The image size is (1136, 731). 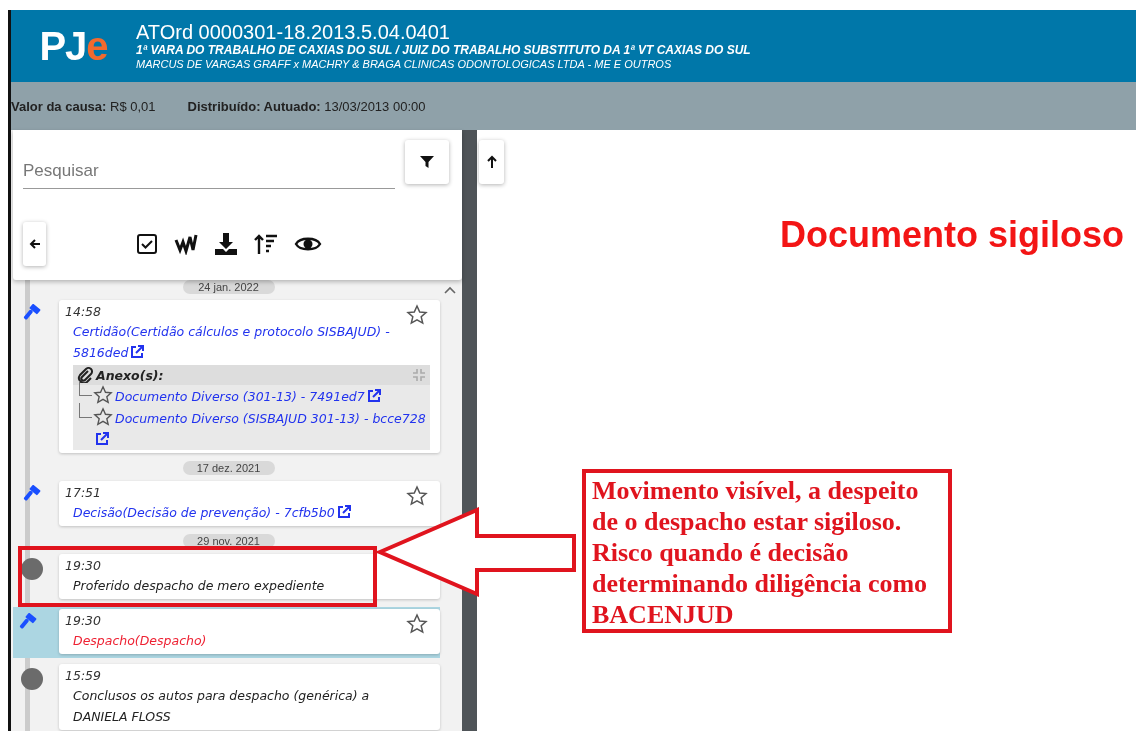 I want to click on timeline-card: 17:51 Decisão(Decisão de prevenção) - 7cfb5b0, so click(x=249, y=503).